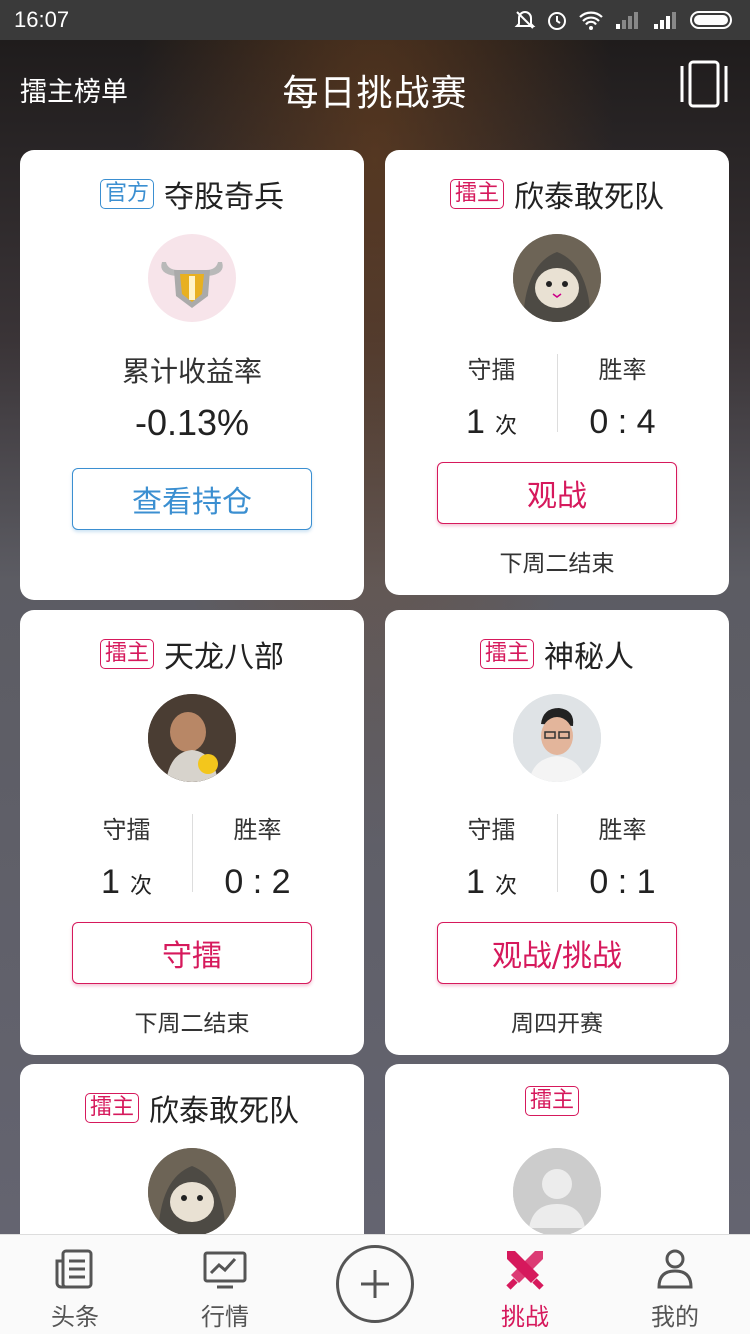 The image size is (750, 1334). What do you see at coordinates (557, 21) in the screenshot?
I see `alarm-icon` at bounding box center [557, 21].